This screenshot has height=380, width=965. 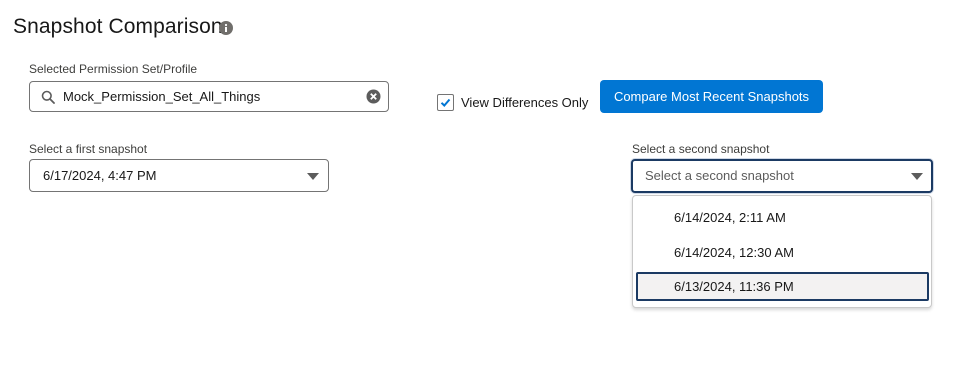 I want to click on clear-icon, so click(x=373, y=96).